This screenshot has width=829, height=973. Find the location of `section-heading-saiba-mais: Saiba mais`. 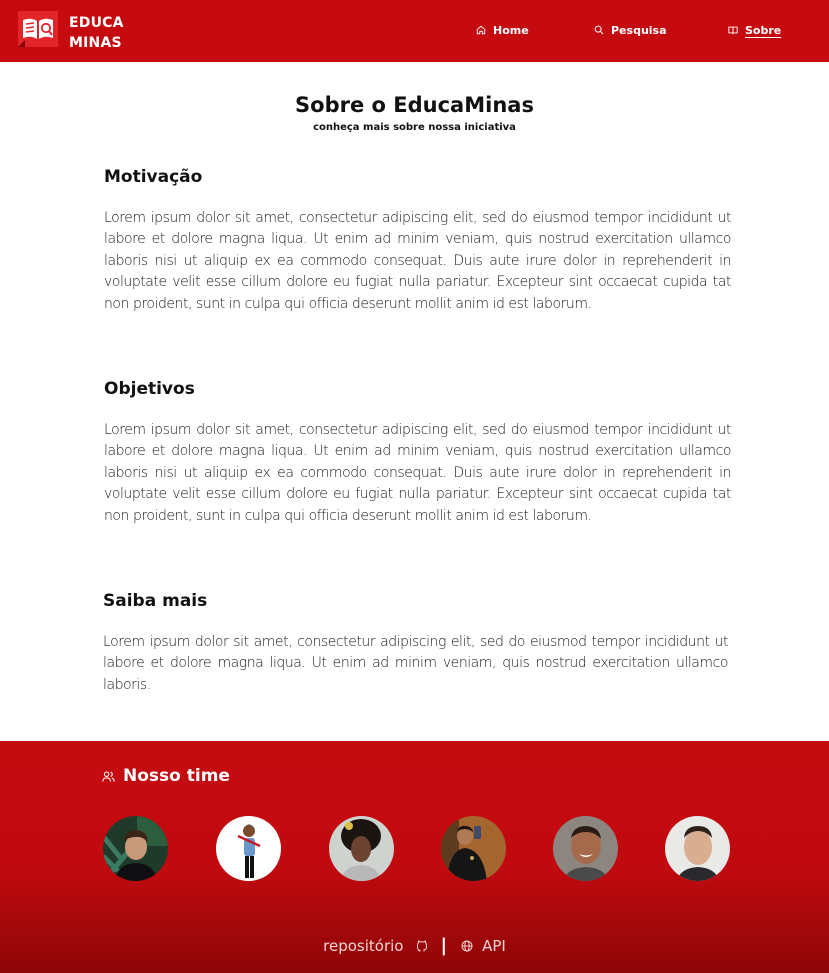

section-heading-saiba-mais: Saiba mais is located at coordinates (155, 601).